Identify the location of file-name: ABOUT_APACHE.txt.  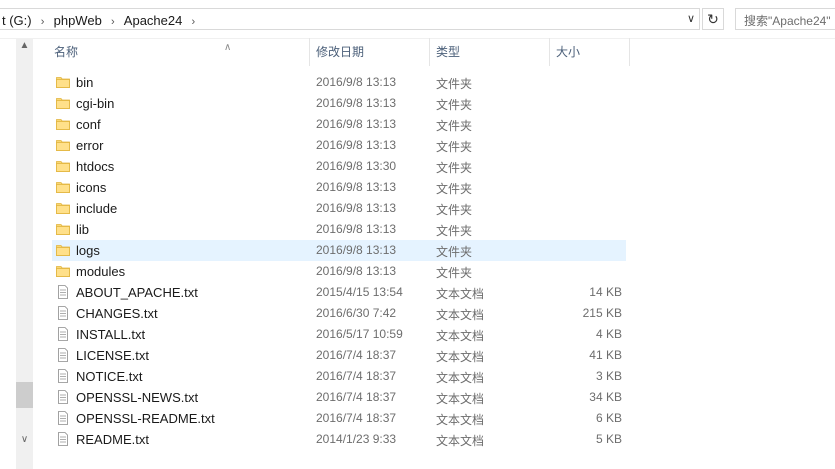
(137, 292).